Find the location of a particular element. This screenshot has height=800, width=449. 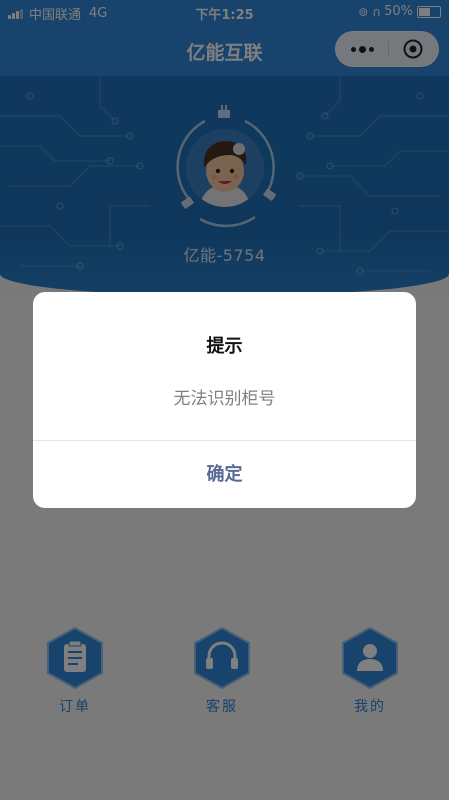

dialog-message: 无法识别柜号 is located at coordinates (224, 399).